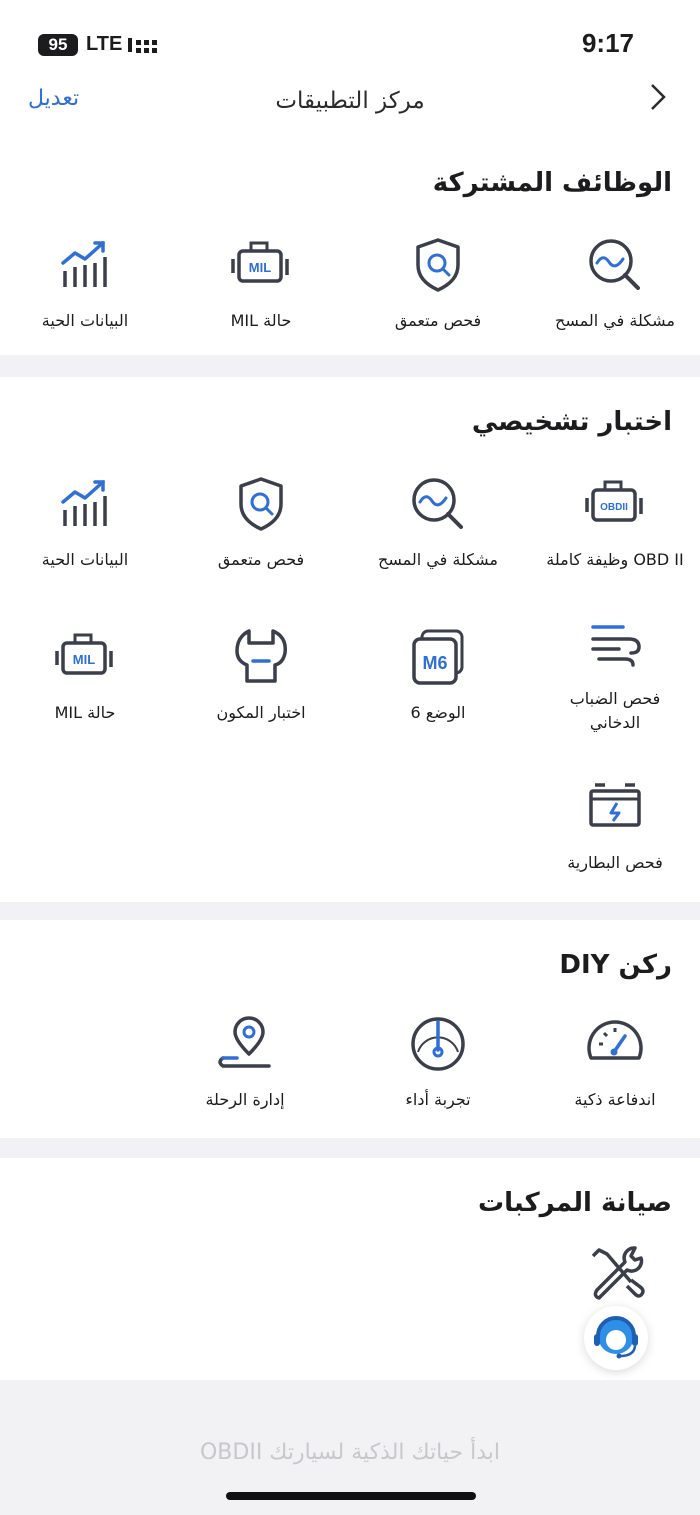 The image size is (700, 1515). Describe the element at coordinates (552, 183) in the screenshot. I see `section-title: الوظائف المشتركة` at that location.